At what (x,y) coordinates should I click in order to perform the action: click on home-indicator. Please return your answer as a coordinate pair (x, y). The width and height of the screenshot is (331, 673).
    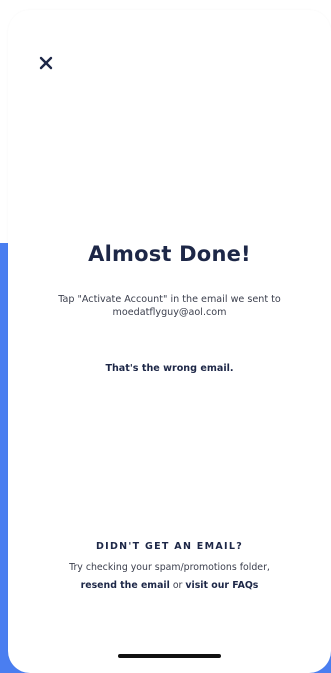
    Looking at the image, I should click on (169, 656).